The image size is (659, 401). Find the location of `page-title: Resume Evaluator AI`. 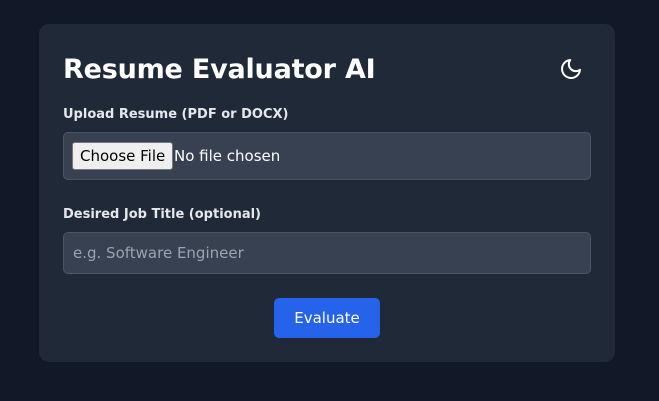

page-title: Resume Evaluator AI is located at coordinates (219, 69).